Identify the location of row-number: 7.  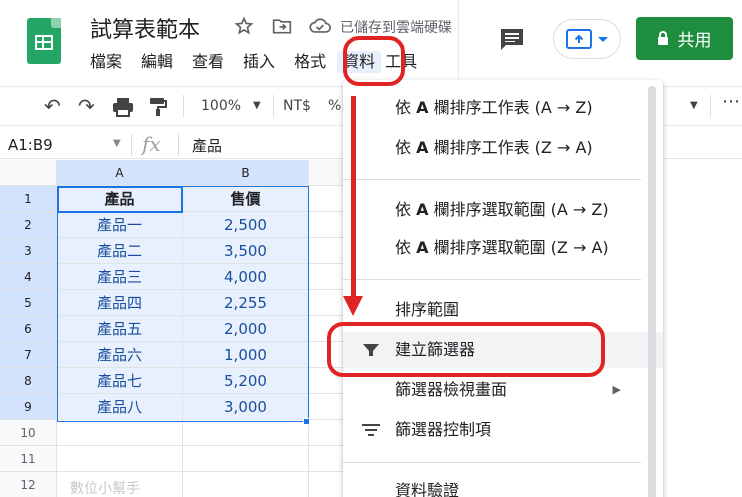
(28, 355).